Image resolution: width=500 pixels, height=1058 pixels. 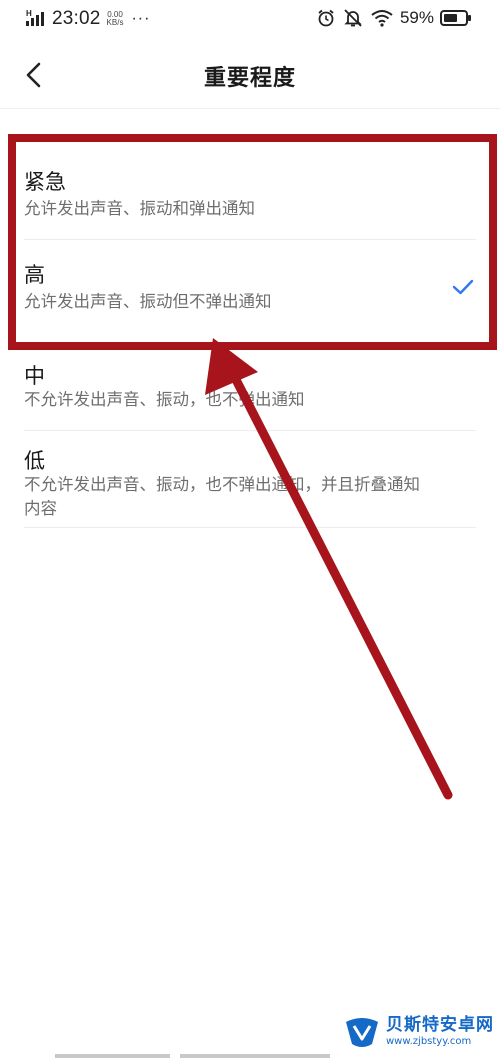 I want to click on network-type: H, so click(x=29, y=13).